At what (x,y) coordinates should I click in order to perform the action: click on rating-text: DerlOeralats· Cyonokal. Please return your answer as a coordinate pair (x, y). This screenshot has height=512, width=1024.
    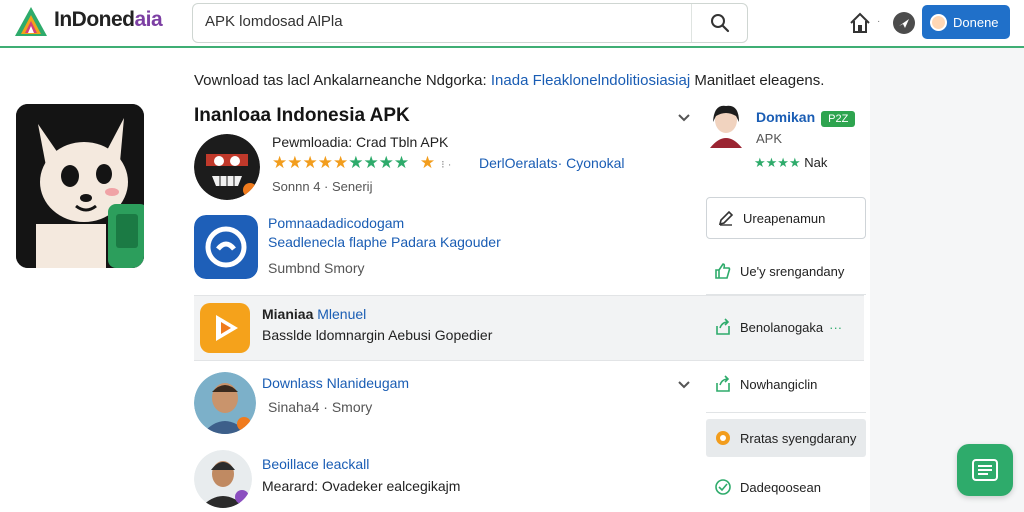
    Looking at the image, I should click on (552, 163).